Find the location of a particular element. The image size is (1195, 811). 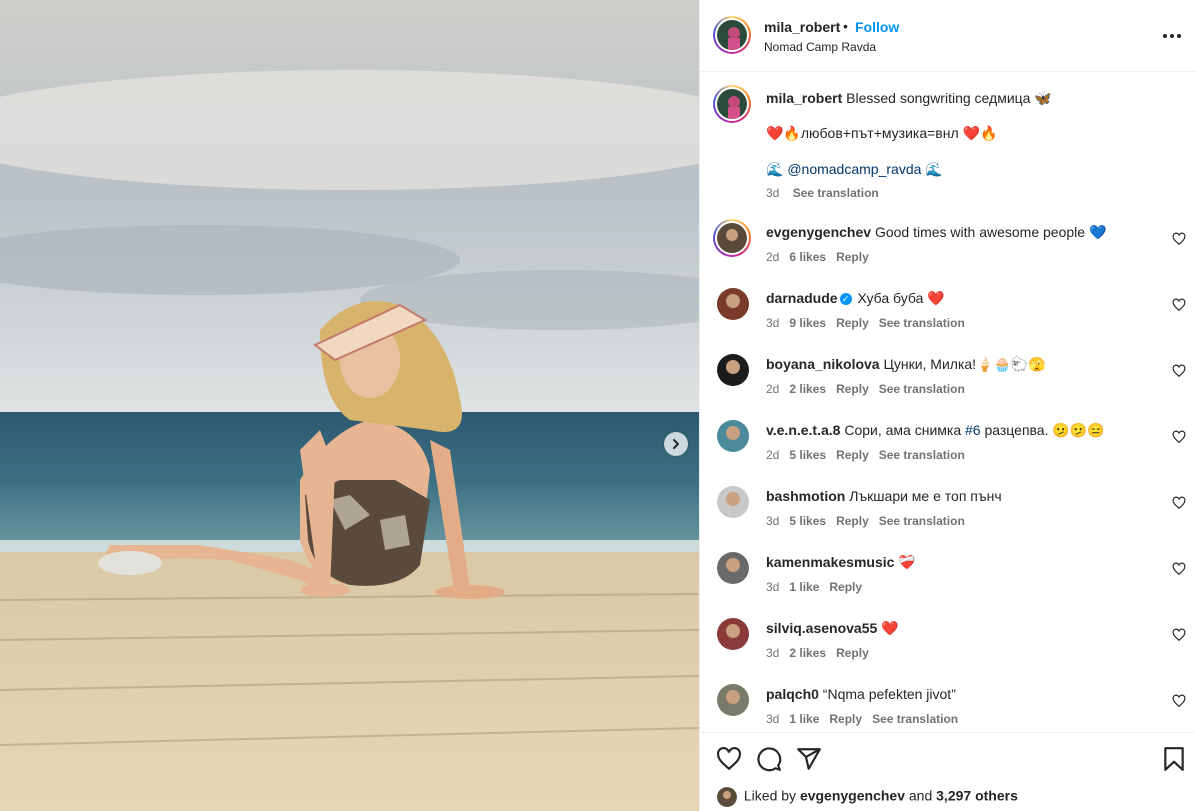

mention-link: @nomadcamp_ravda is located at coordinates (854, 169).